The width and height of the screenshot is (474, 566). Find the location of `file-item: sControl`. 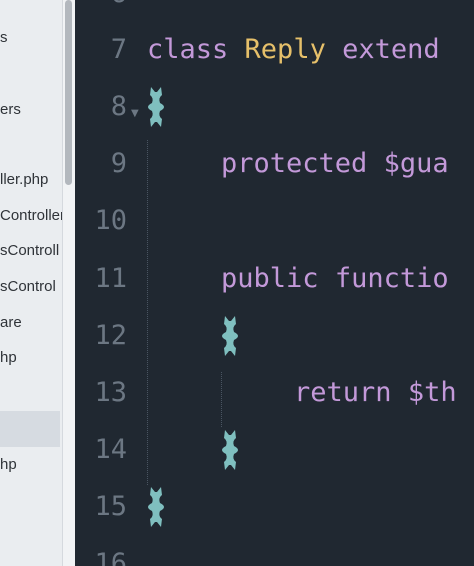

file-item: sControl is located at coordinates (31, 287).